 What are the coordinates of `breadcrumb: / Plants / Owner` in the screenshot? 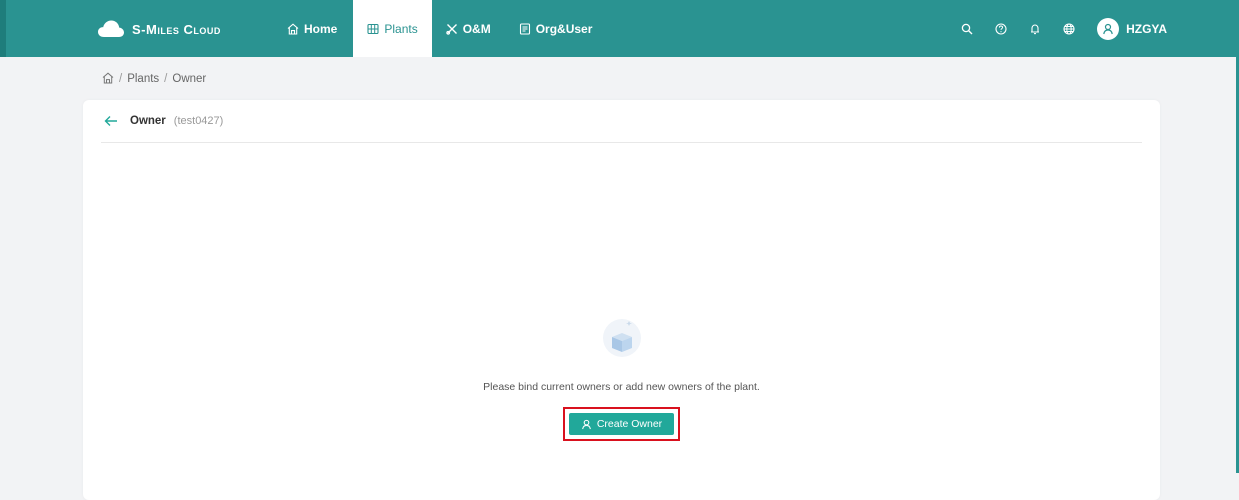 It's located at (154, 79).